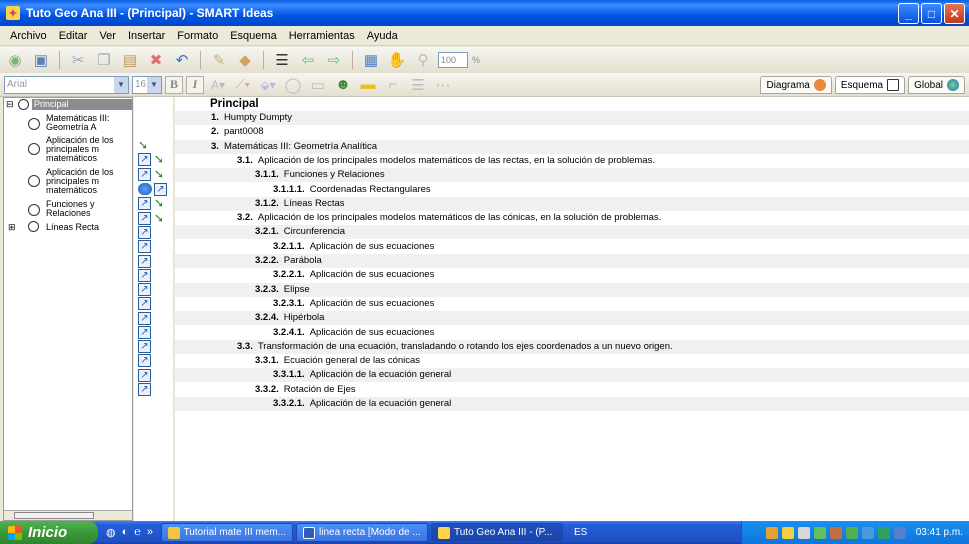 The image size is (969, 544). What do you see at coordinates (453, 60) in the screenshot?
I see `zoom-input: 100` at bounding box center [453, 60].